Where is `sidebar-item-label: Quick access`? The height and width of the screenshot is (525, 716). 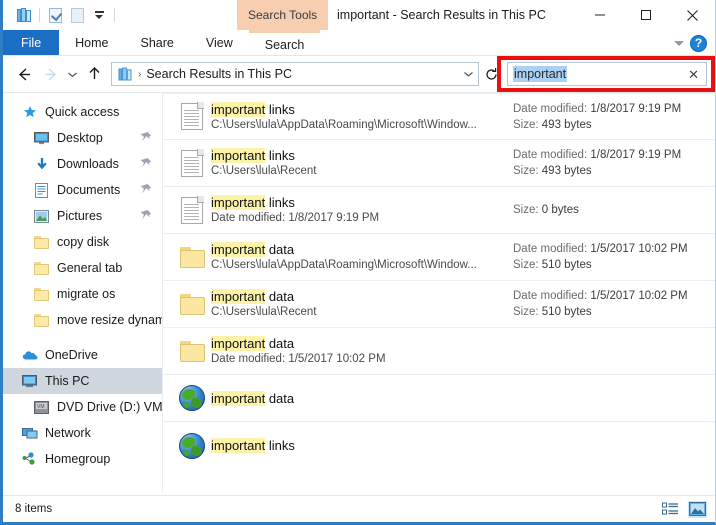 sidebar-item-label: Quick access is located at coordinates (82, 112).